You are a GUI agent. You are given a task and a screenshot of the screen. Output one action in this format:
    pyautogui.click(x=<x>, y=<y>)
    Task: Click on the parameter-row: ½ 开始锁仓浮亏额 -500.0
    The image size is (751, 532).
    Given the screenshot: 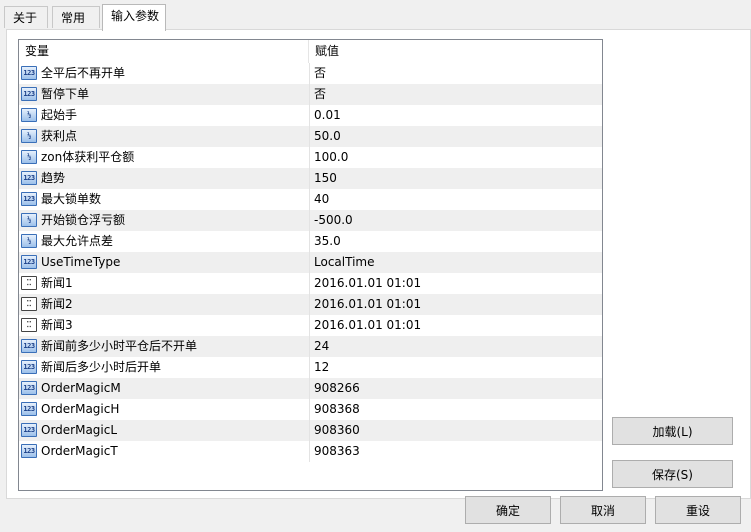 What is the action you would take?
    pyautogui.click(x=310, y=220)
    